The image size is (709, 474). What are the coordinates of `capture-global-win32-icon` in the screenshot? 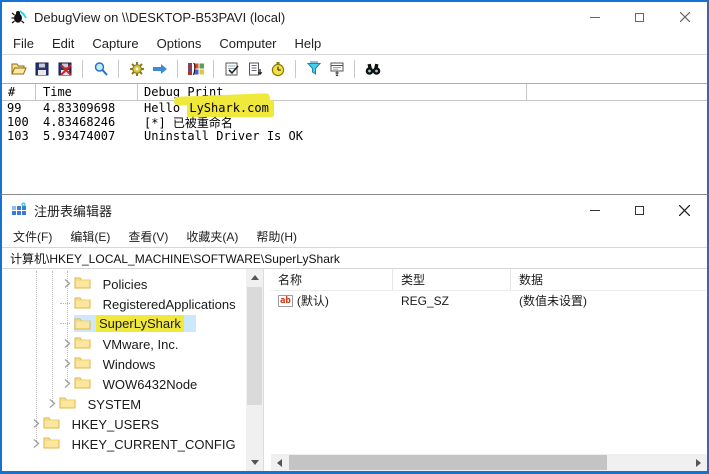 It's located at (195, 69).